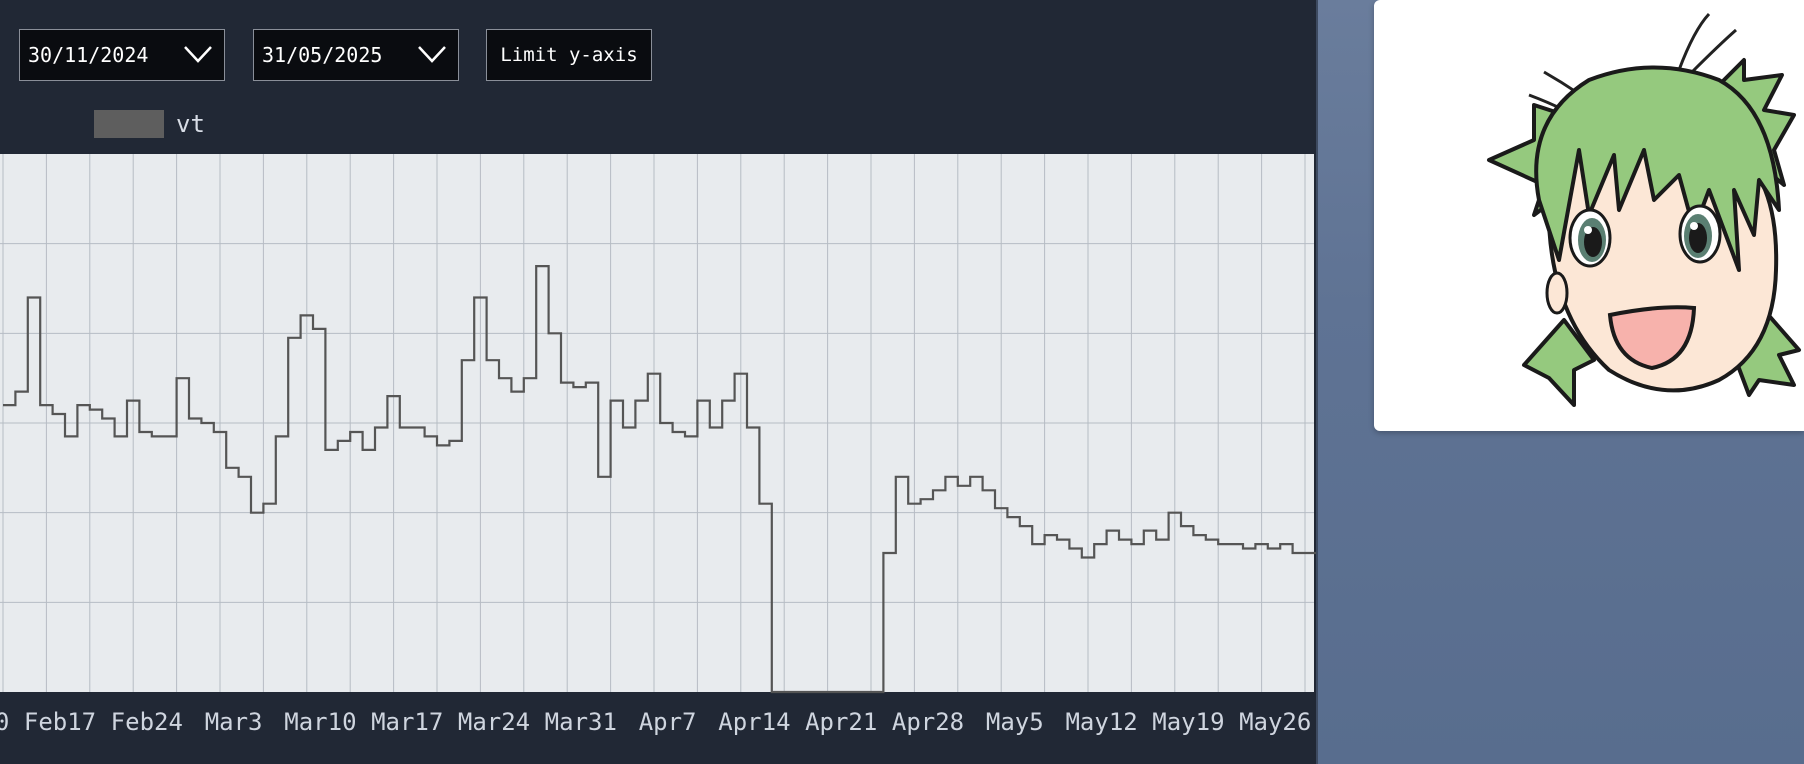  What do you see at coordinates (1644, 209) in the screenshot?
I see `anime-girl-avatar-image` at bounding box center [1644, 209].